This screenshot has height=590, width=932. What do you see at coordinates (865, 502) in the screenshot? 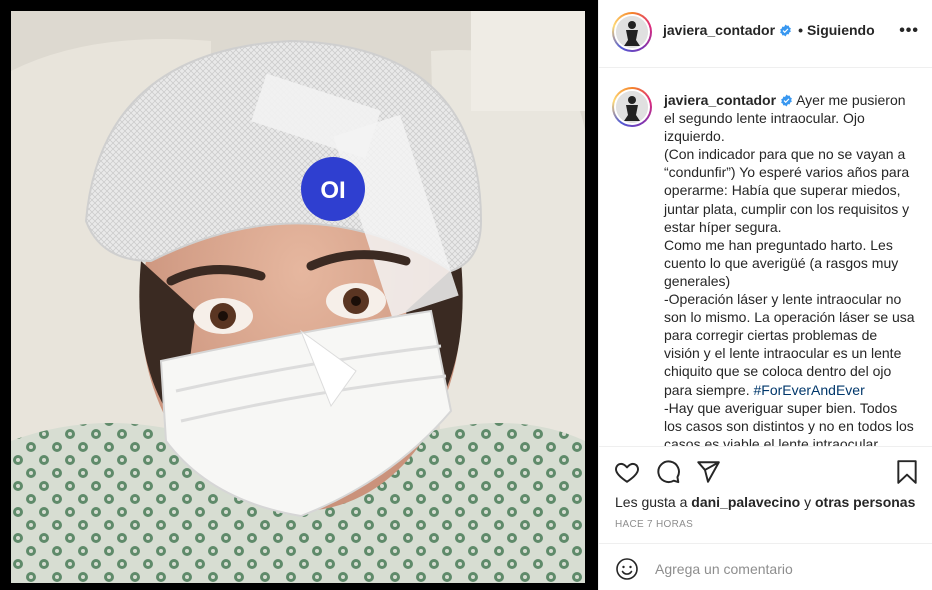
I see `other-likers-link: otras personas` at bounding box center [865, 502].